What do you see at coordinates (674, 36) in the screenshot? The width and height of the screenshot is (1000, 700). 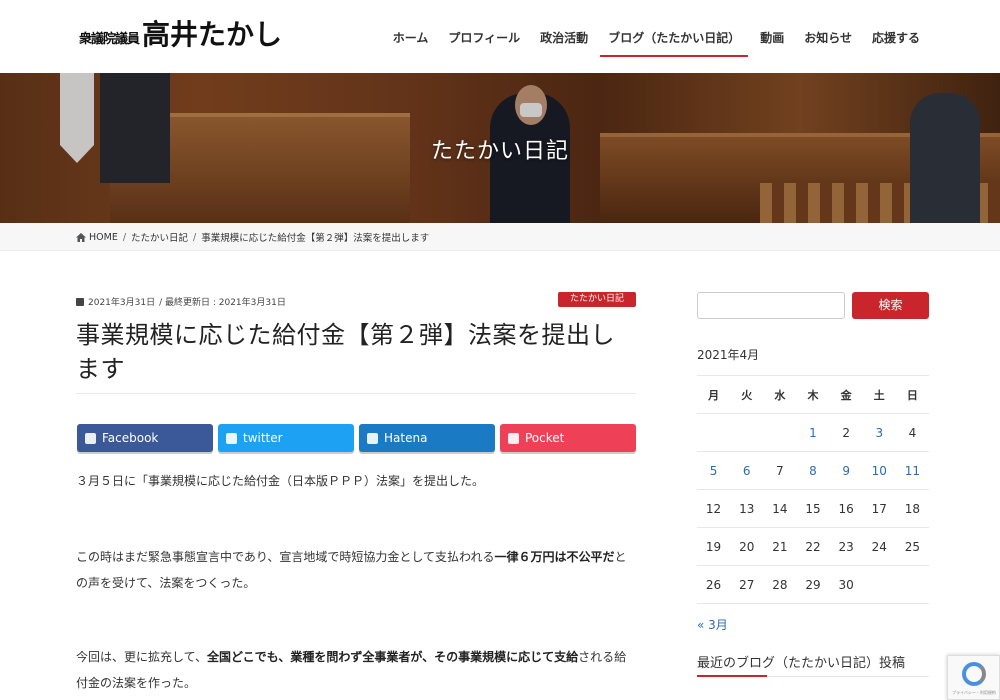 I see `nav-blog: ブログ（たたかい日記）` at bounding box center [674, 36].